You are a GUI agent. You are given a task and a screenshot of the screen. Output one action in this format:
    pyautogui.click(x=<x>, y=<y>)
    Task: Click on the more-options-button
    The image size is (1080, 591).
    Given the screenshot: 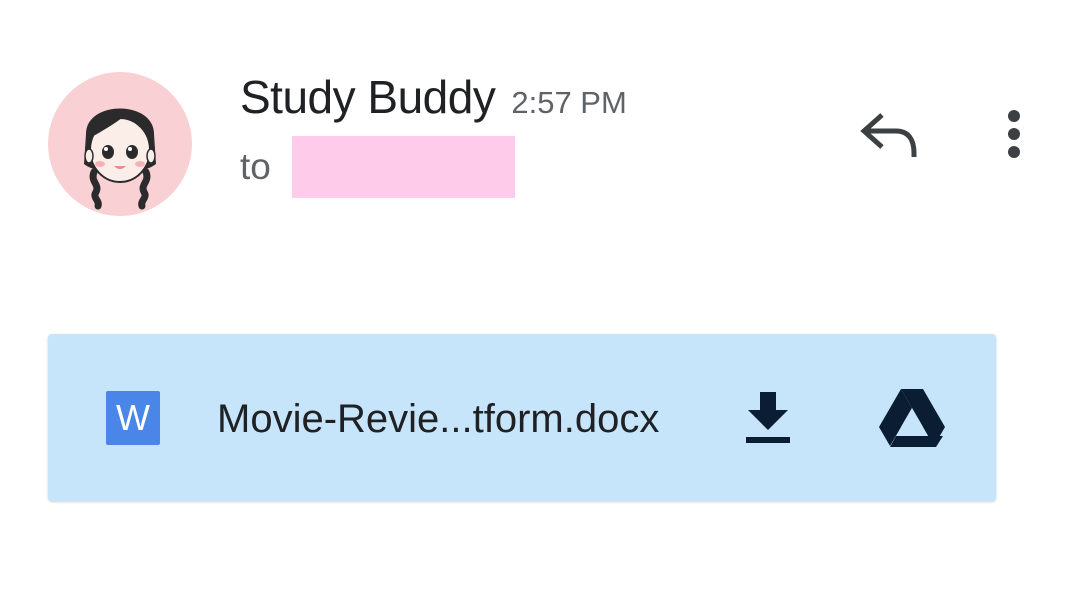 What is the action you would take?
    pyautogui.click(x=1014, y=134)
    